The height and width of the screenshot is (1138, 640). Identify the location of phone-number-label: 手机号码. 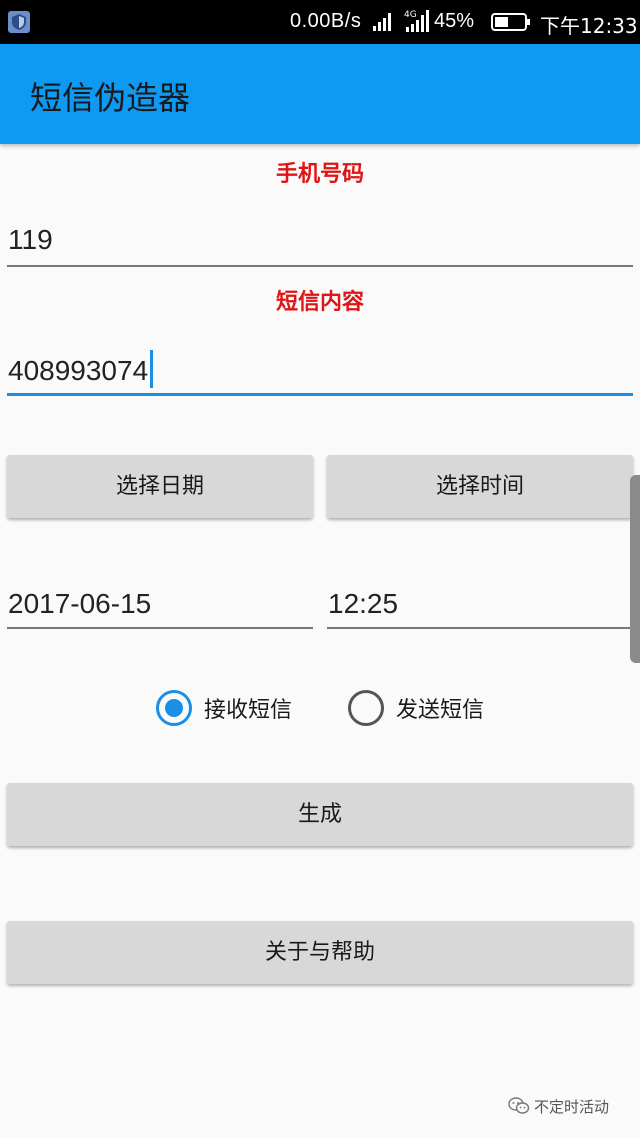
(319, 174).